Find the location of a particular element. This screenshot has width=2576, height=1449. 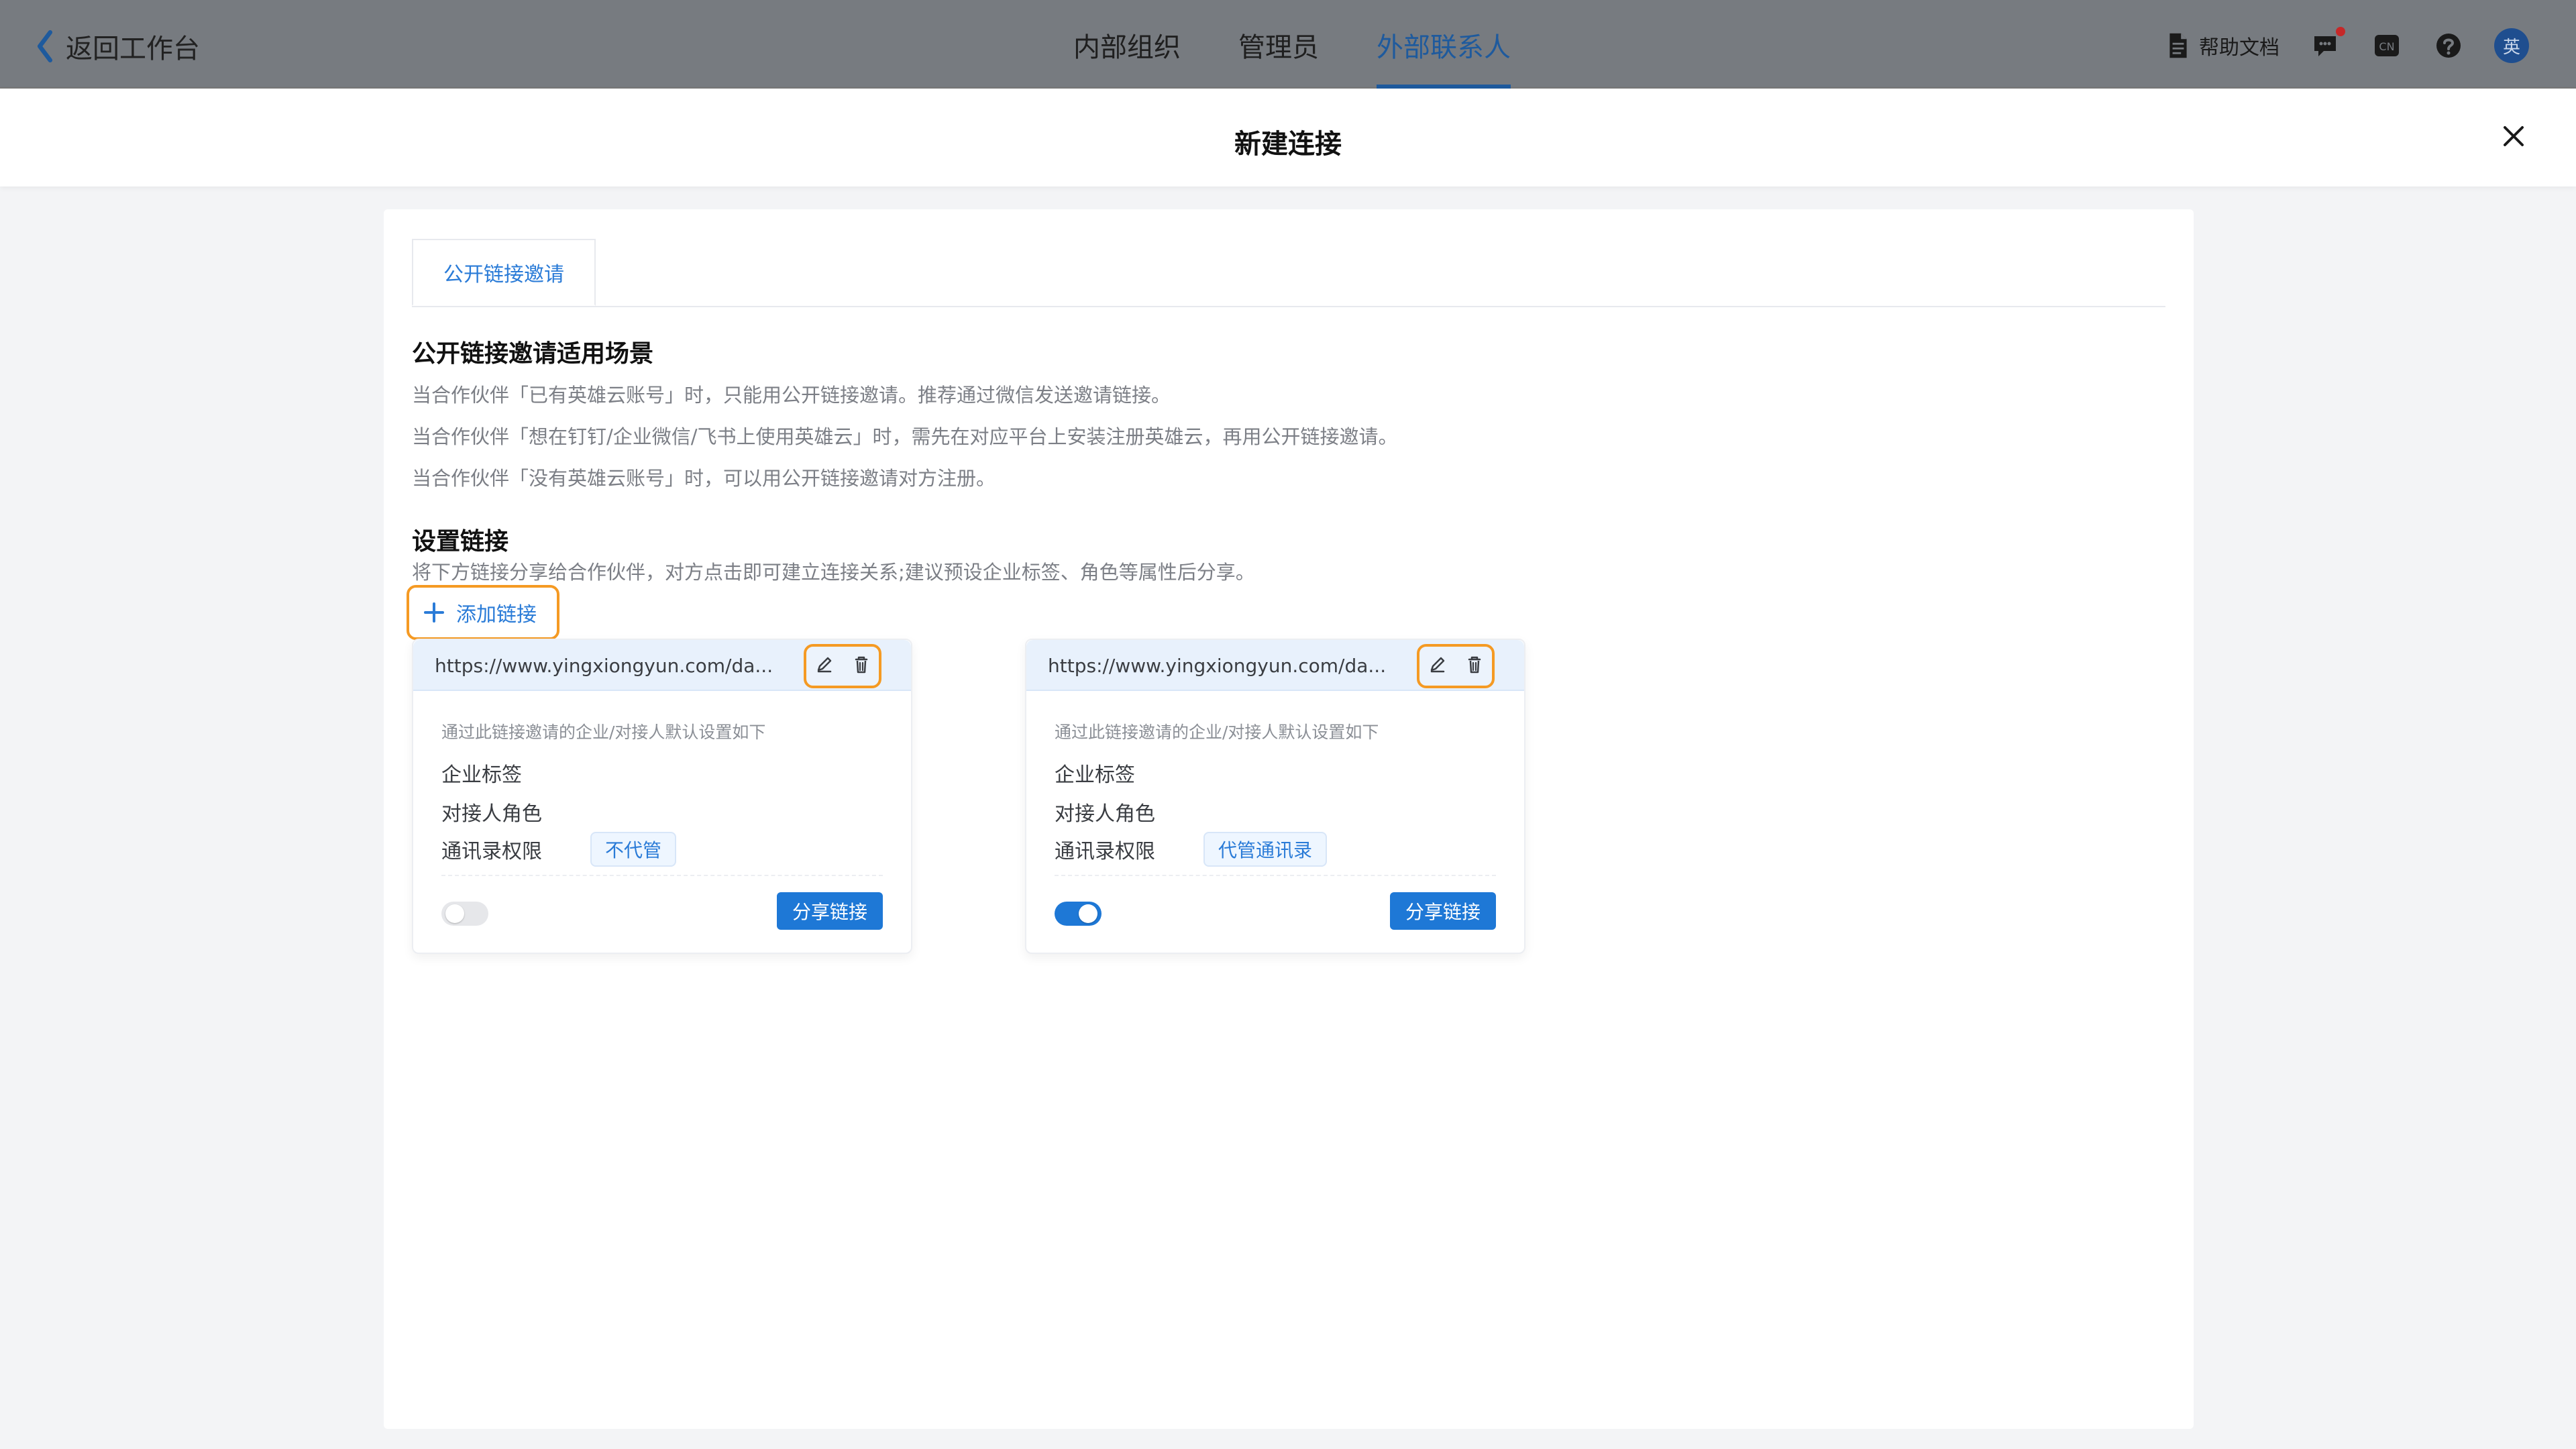

messages-button is located at coordinates (2327, 44).